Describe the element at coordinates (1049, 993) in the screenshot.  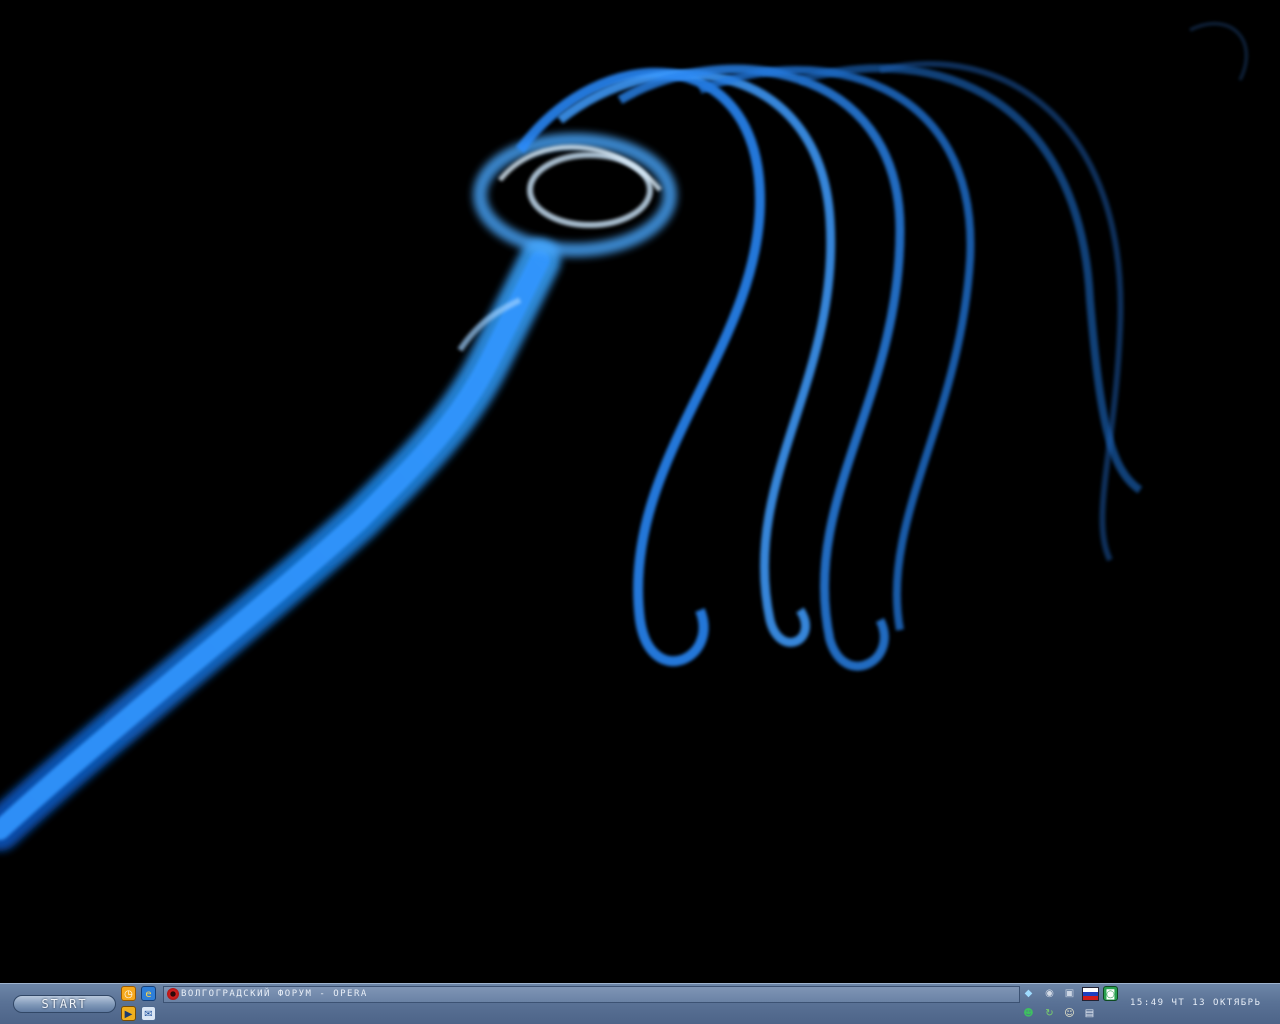
I see `volume-icon: ◉` at that location.